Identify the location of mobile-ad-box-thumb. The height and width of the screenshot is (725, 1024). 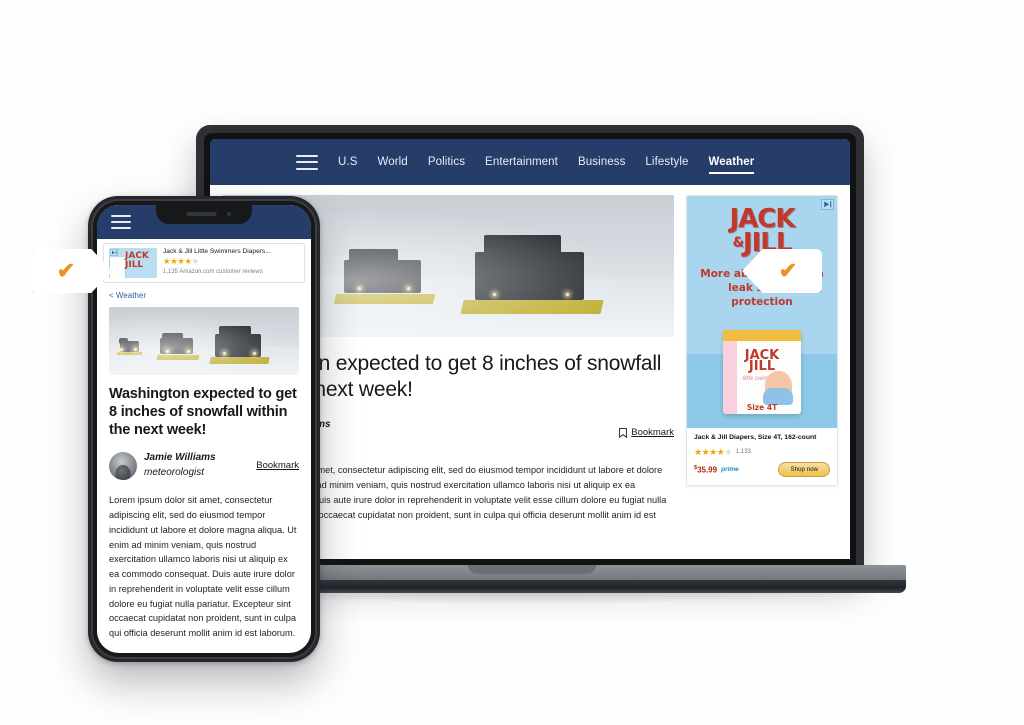
(117, 267).